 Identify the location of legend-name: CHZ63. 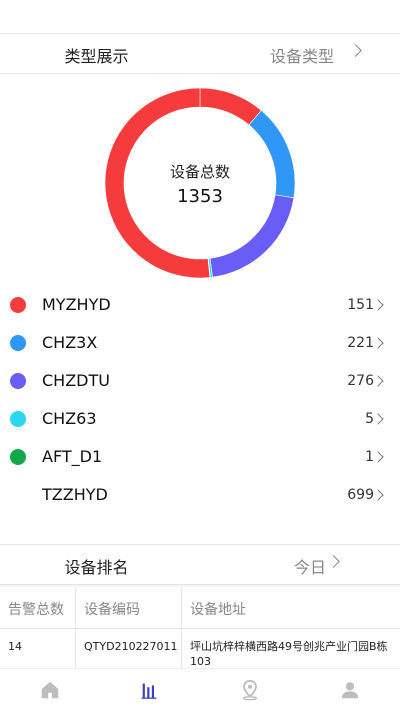
(69, 418).